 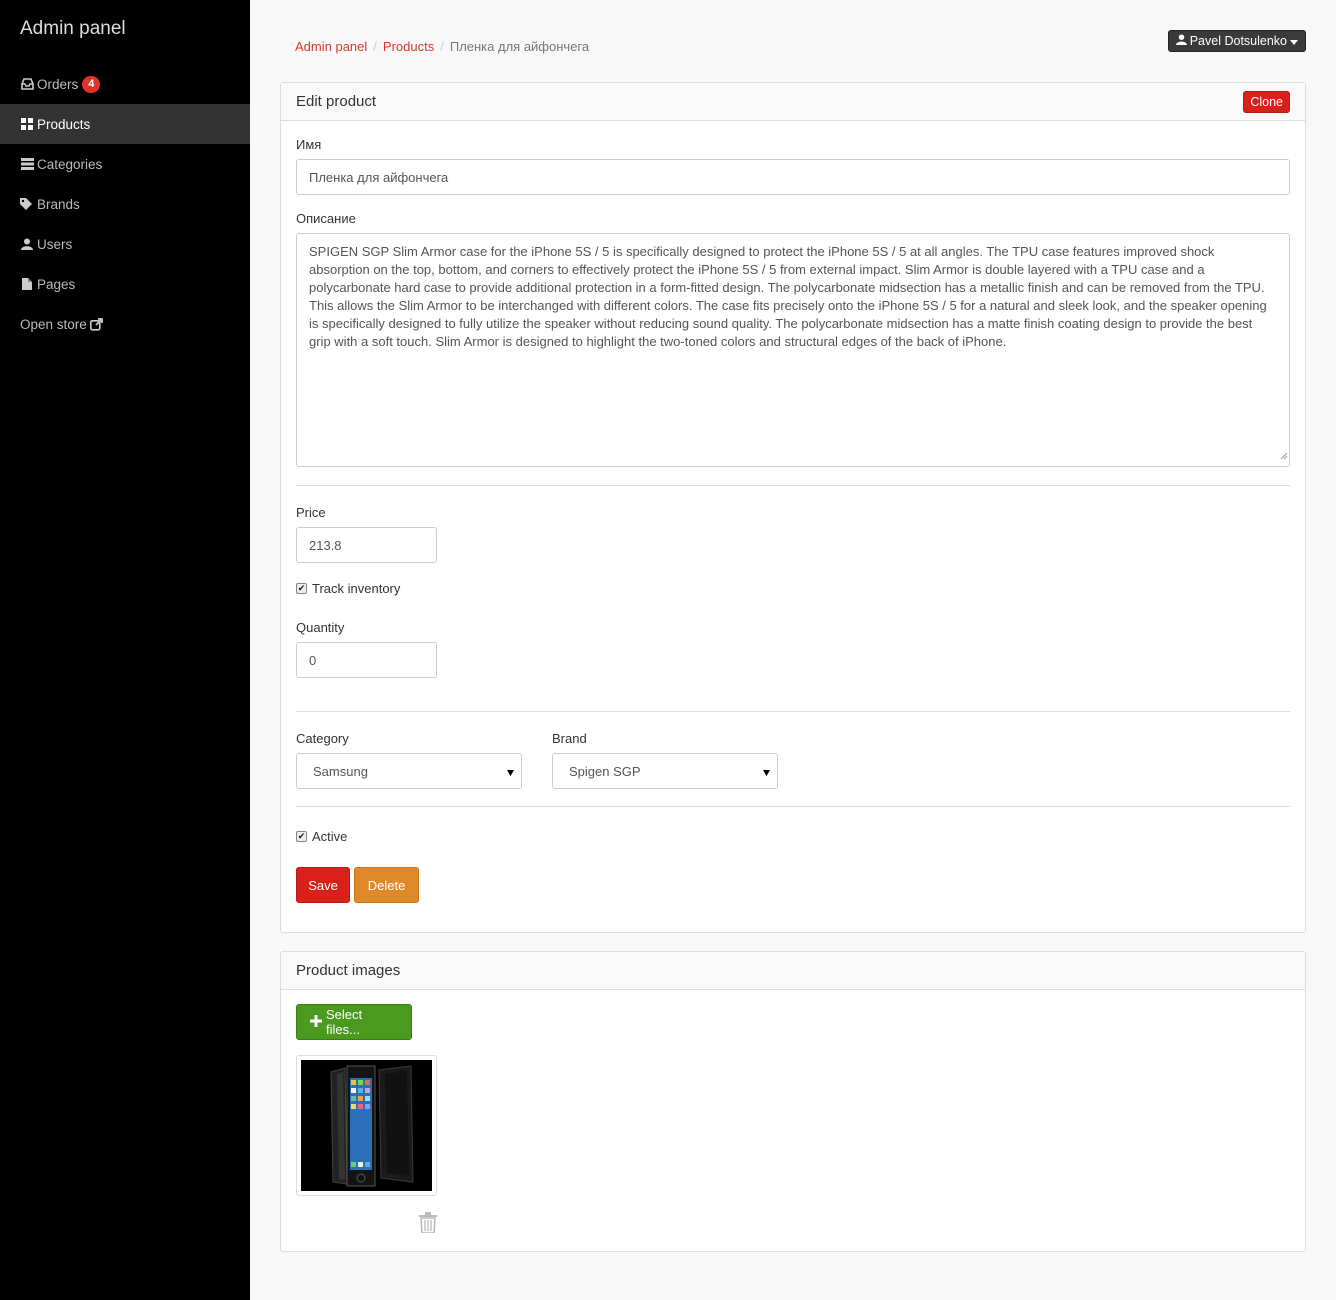 What do you see at coordinates (53, 324) in the screenshot?
I see `sidebar-item-label: Open store` at bounding box center [53, 324].